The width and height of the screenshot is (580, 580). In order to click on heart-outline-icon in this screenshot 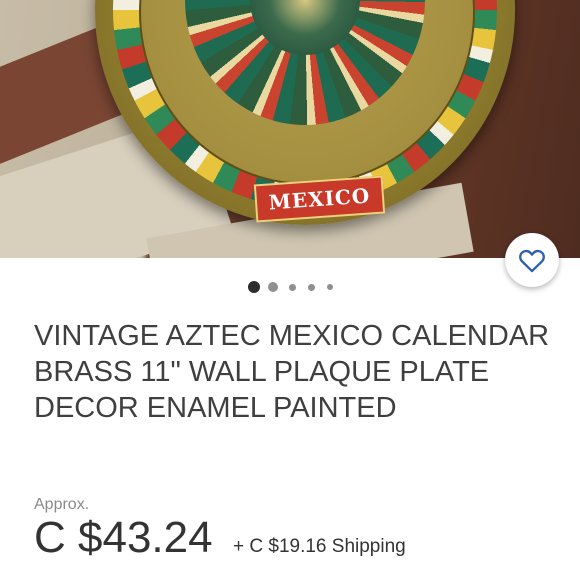, I will do `click(532, 261)`.